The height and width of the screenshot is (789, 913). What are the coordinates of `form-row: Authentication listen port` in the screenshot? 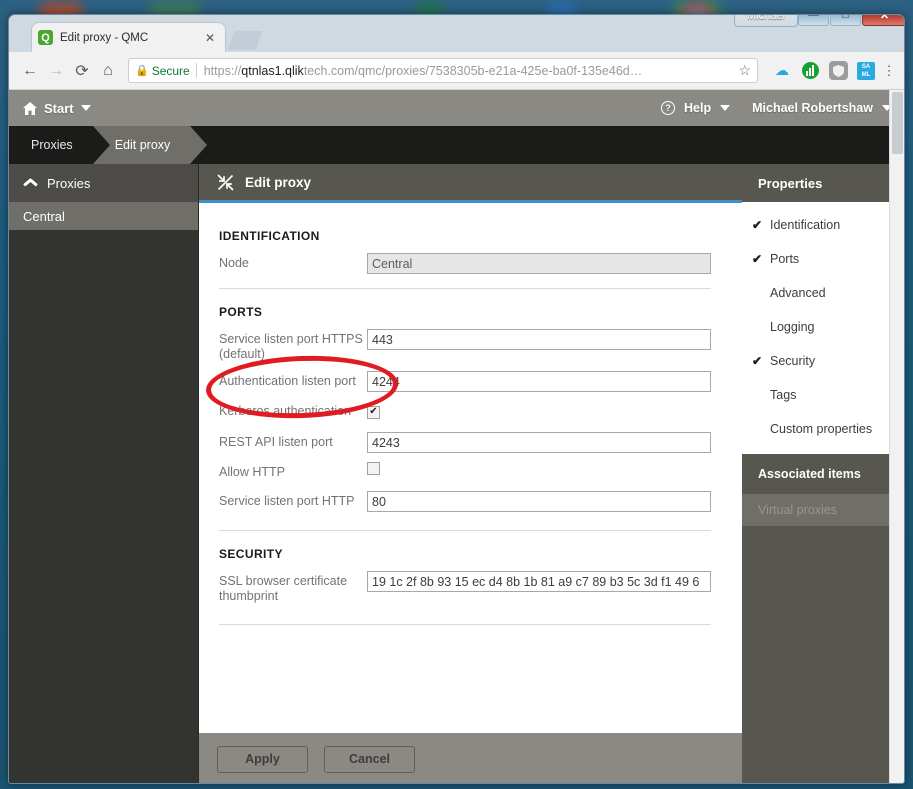 It's located at (469, 381).